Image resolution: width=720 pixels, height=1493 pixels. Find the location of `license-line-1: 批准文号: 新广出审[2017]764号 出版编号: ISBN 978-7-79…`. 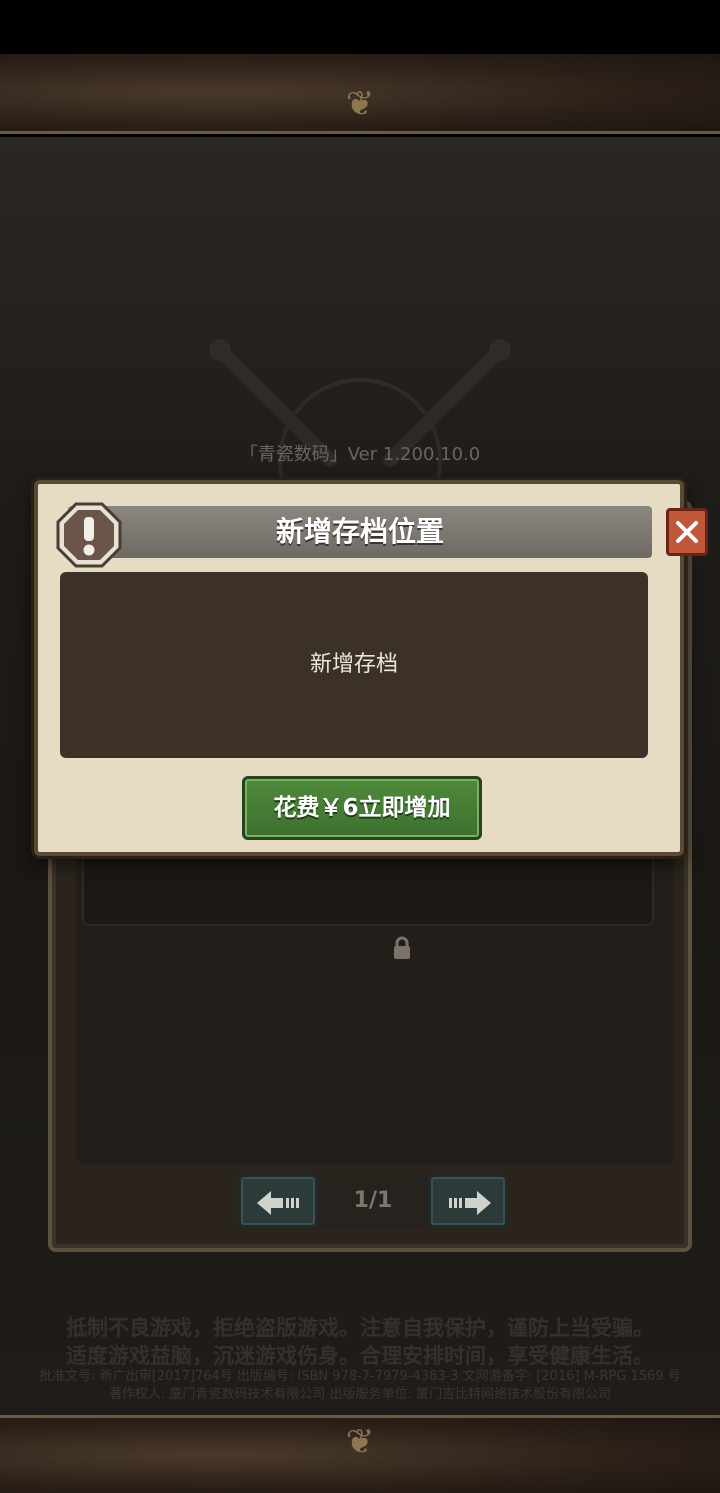

license-line-1: 批准文号: 新广出审[2017]764号 出版编号: ISBN 978-7-79… is located at coordinates (360, 1376).